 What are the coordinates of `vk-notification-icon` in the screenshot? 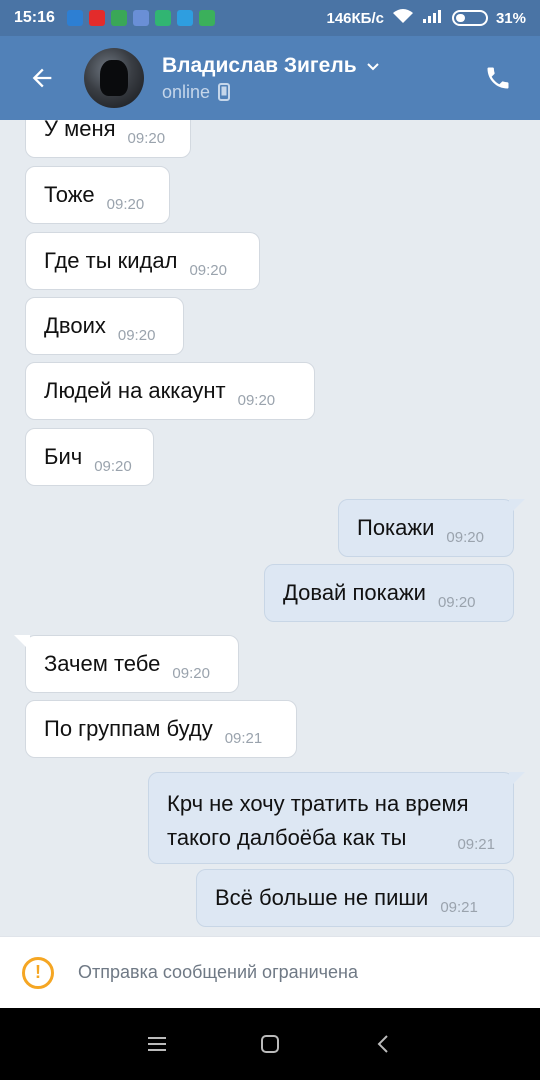 It's located at (140, 18).